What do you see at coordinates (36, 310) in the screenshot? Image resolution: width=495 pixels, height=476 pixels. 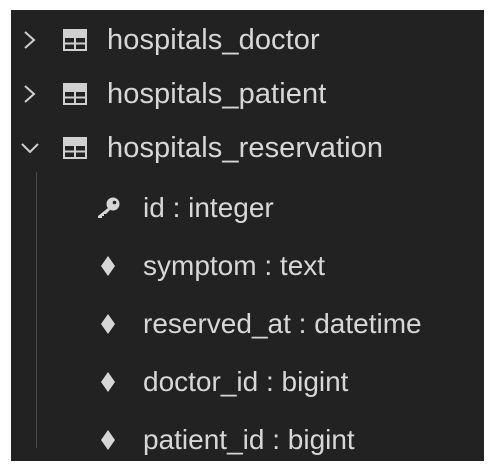 I see `indent-guide` at bounding box center [36, 310].